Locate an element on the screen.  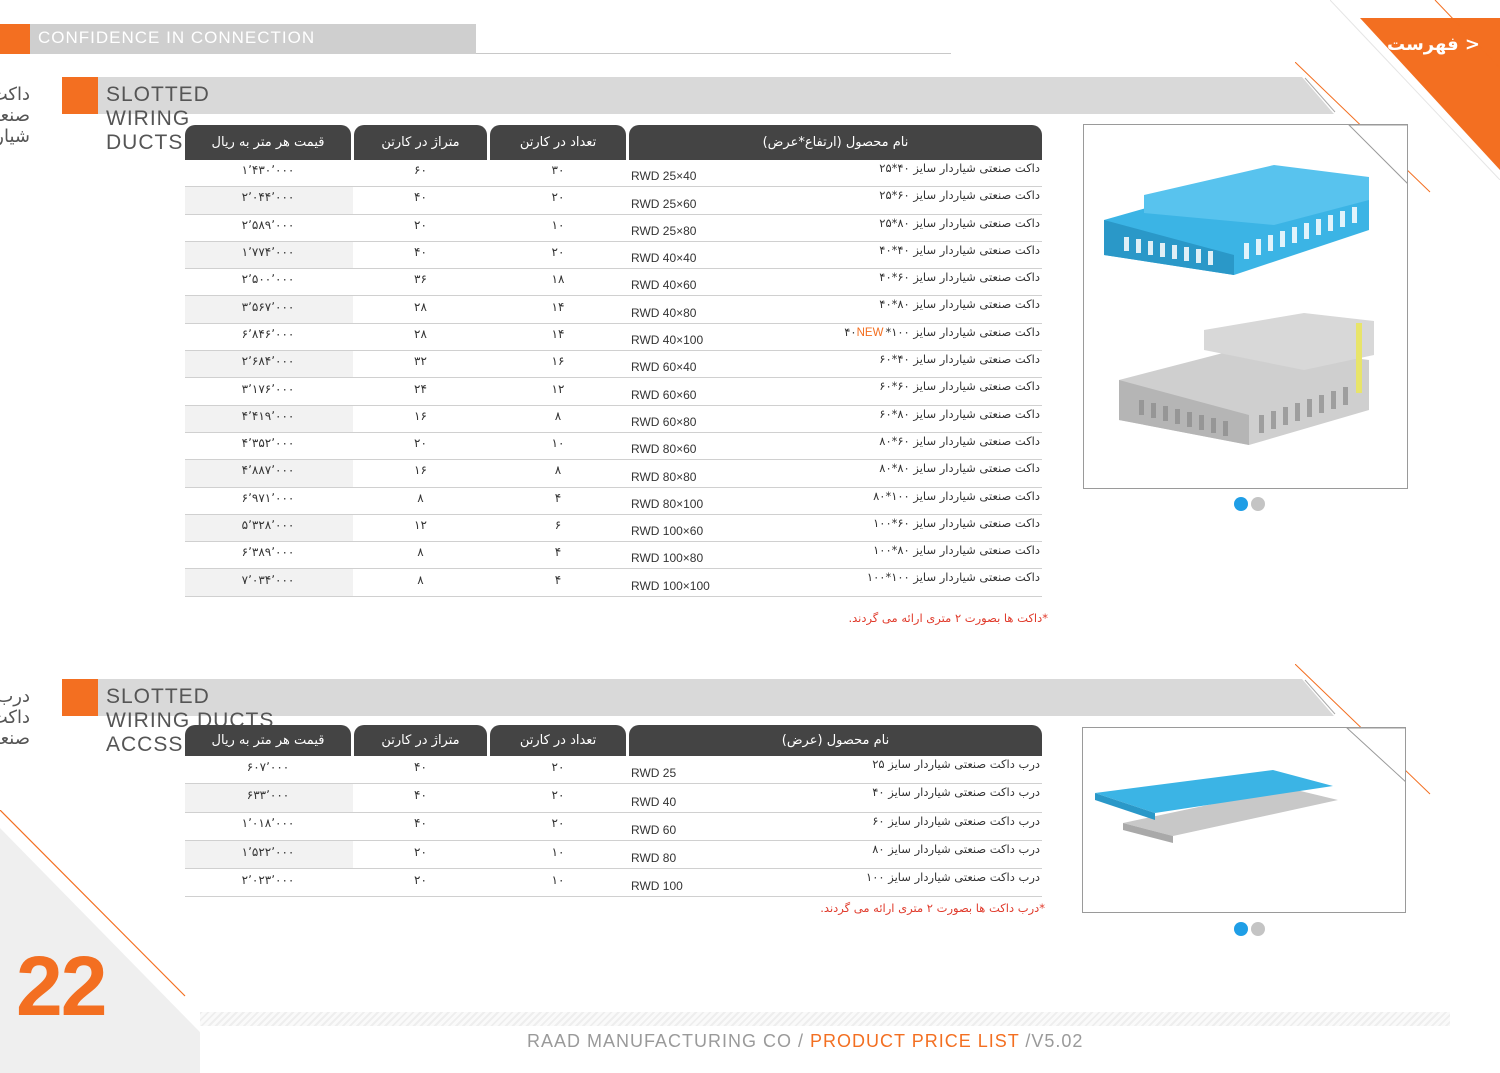
product-name: داکت صنعتی شیاردار سایز ۸۰*۲۵ is located at coordinates (910, 228).